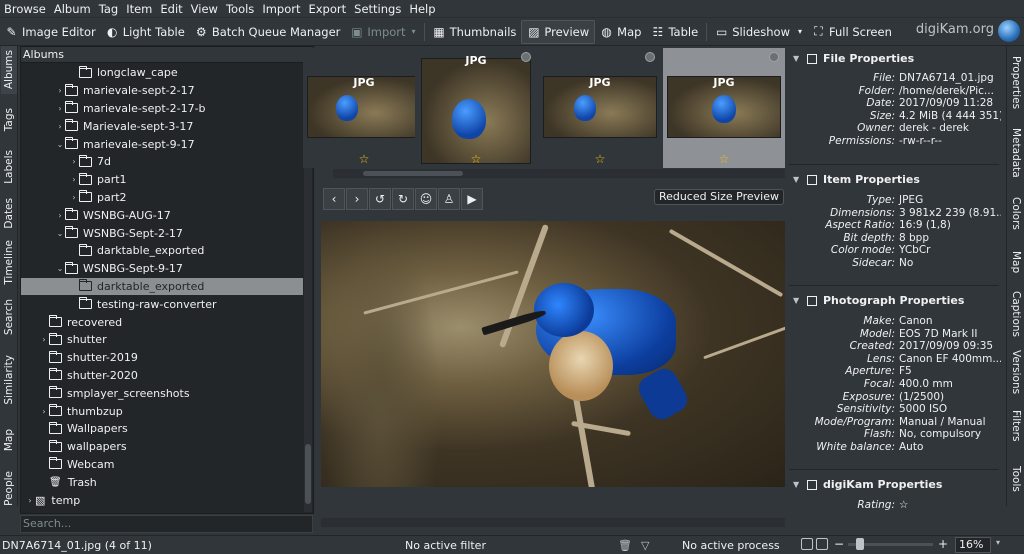  Describe the element at coordinates (896, 58) in the screenshot. I see `file-properties-header: ▼ File Properties` at that location.